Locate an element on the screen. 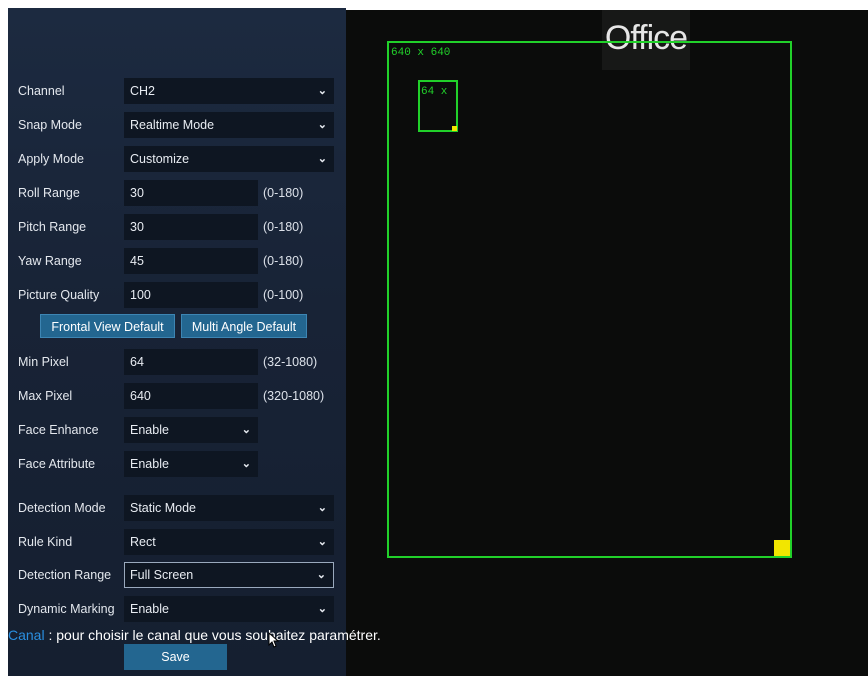 The height and width of the screenshot is (676, 868). pitch-range-label: Pitch Range is located at coordinates (52, 227).